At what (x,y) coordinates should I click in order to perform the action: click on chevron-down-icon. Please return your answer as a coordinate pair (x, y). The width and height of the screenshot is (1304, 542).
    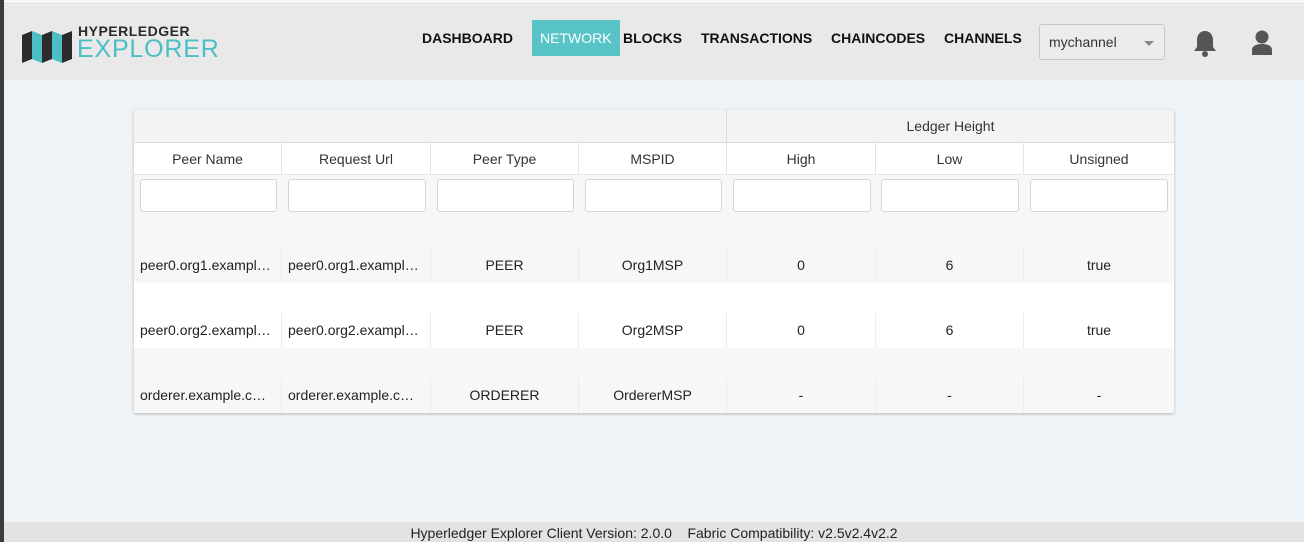
    Looking at the image, I should click on (1149, 43).